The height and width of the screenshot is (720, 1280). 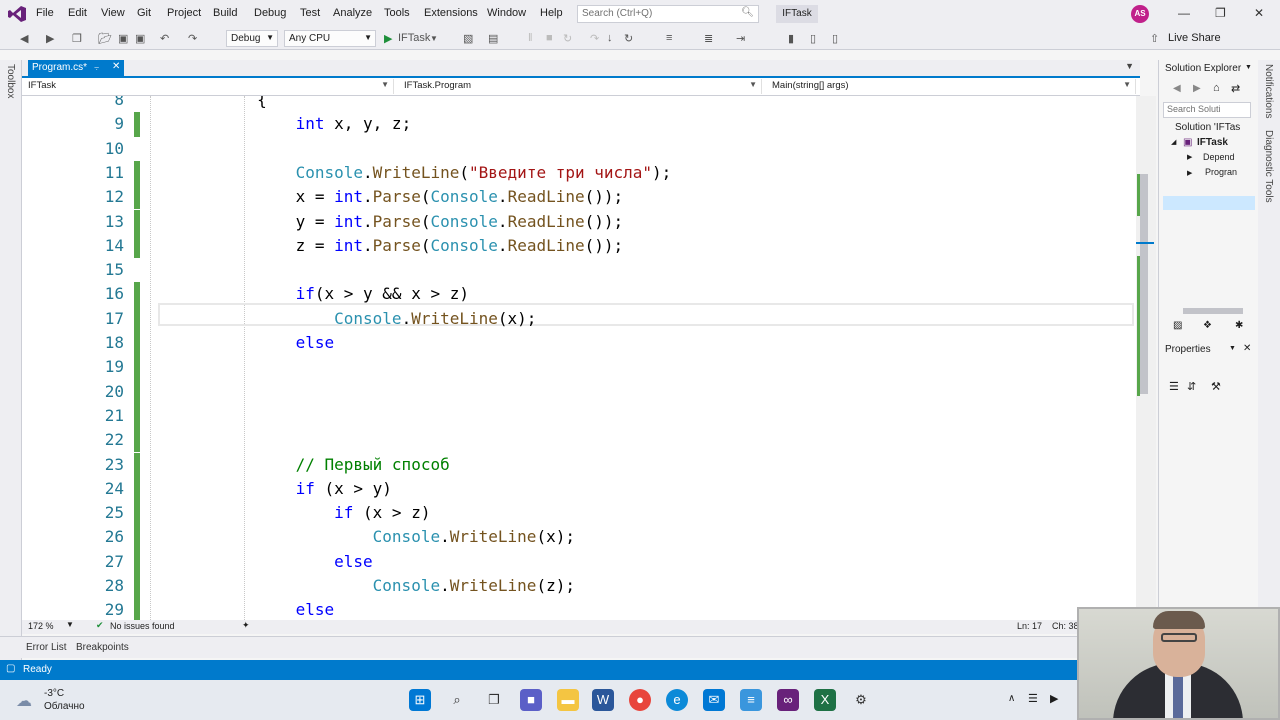 I want to click on comment-icon: ≣, so click(x=708, y=38).